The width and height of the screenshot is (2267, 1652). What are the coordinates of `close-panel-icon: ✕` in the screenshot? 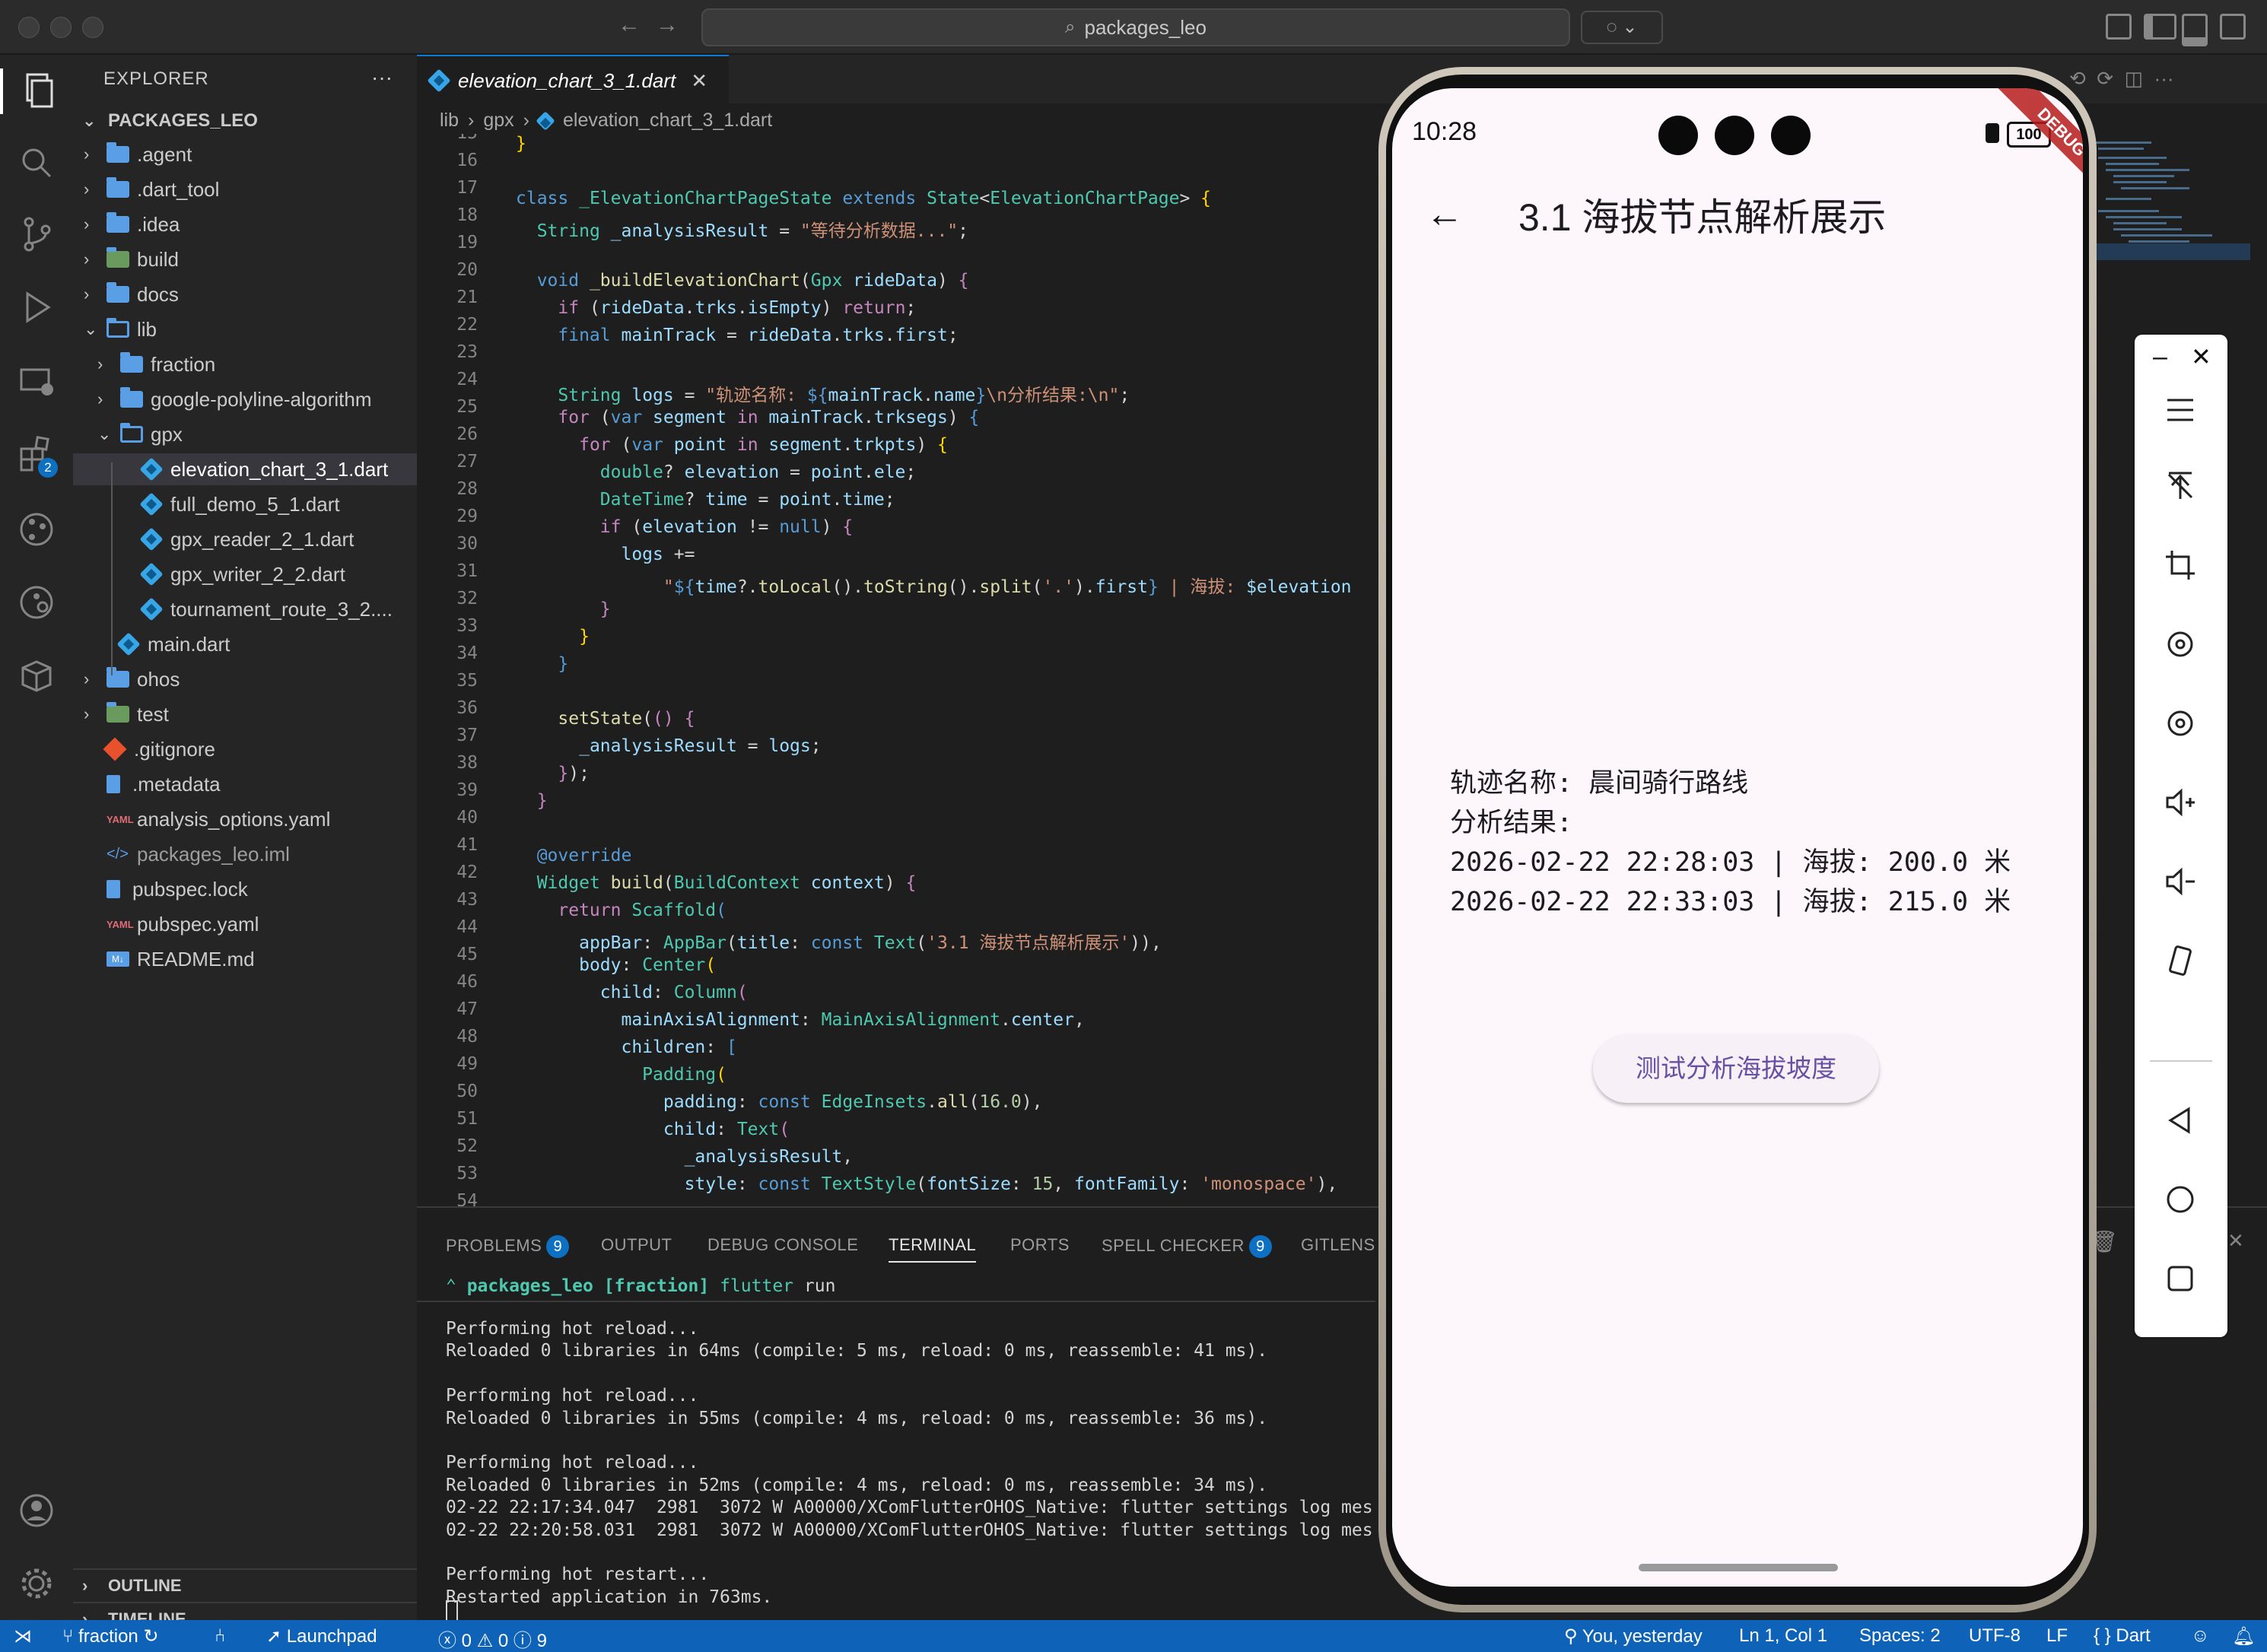 It's located at (2235, 1241).